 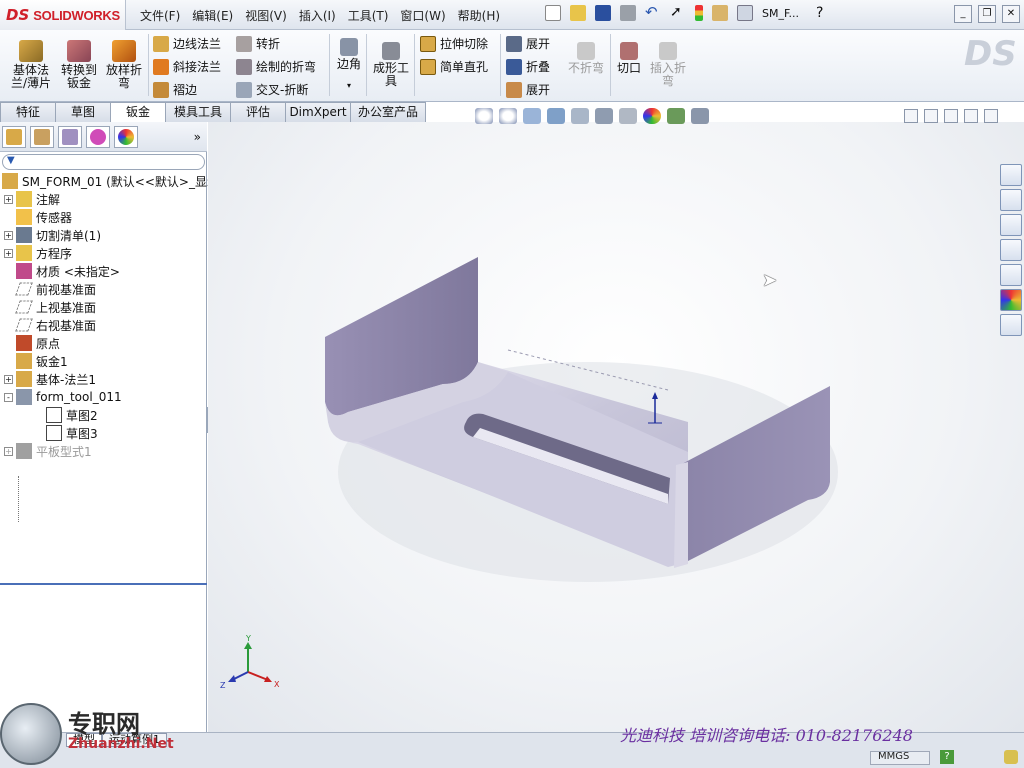 What do you see at coordinates (258, 43) in the screenshot?
I see `jog-button: 转折` at bounding box center [258, 43].